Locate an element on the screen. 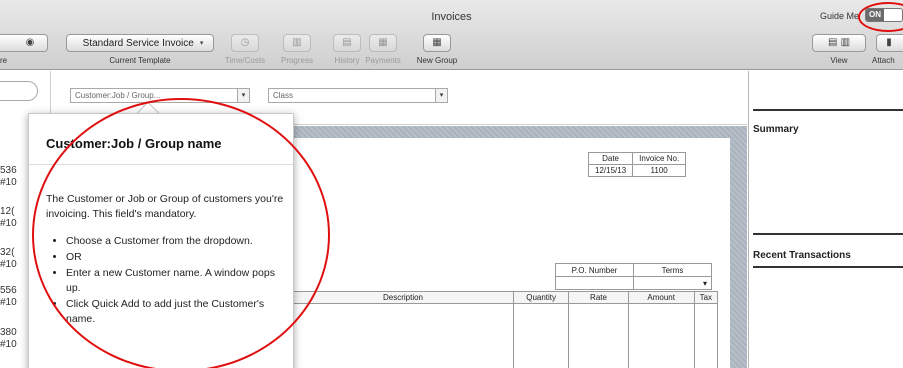  group-icon: ▦ is located at coordinates (437, 42).